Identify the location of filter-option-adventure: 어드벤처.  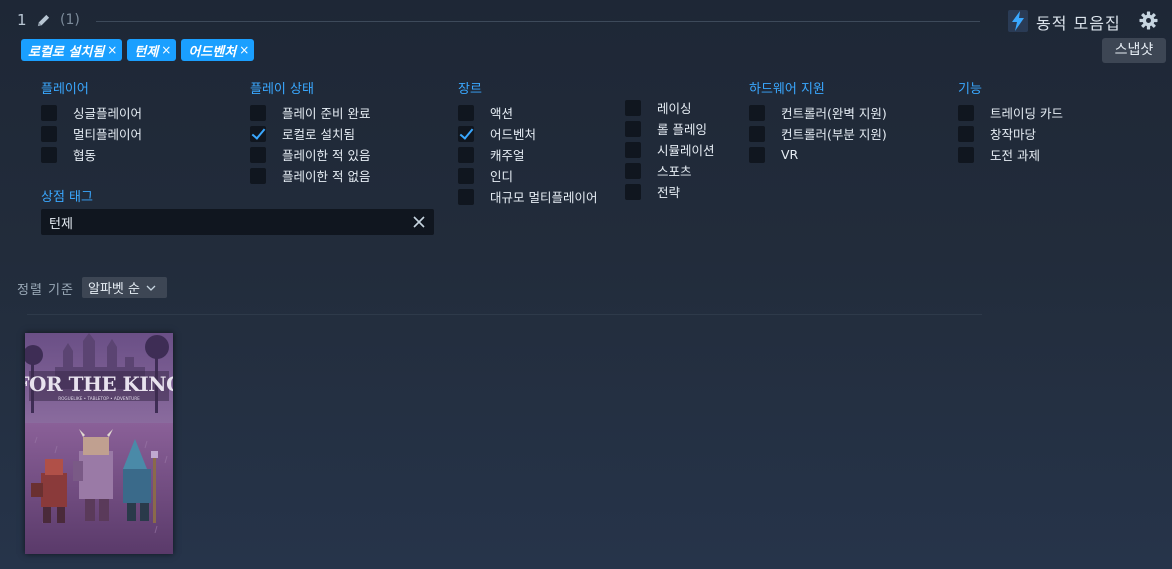
(527, 133).